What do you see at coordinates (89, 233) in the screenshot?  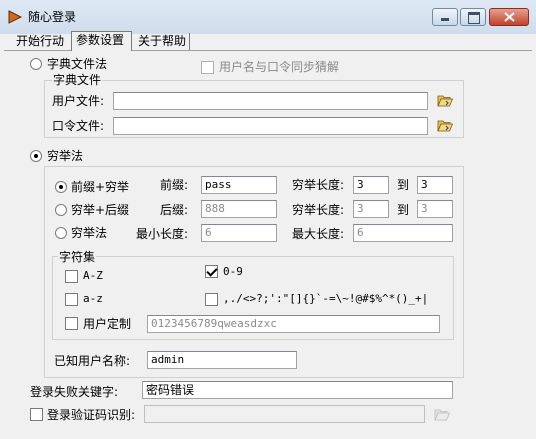 I see `plain-mode-label: 穷举法` at bounding box center [89, 233].